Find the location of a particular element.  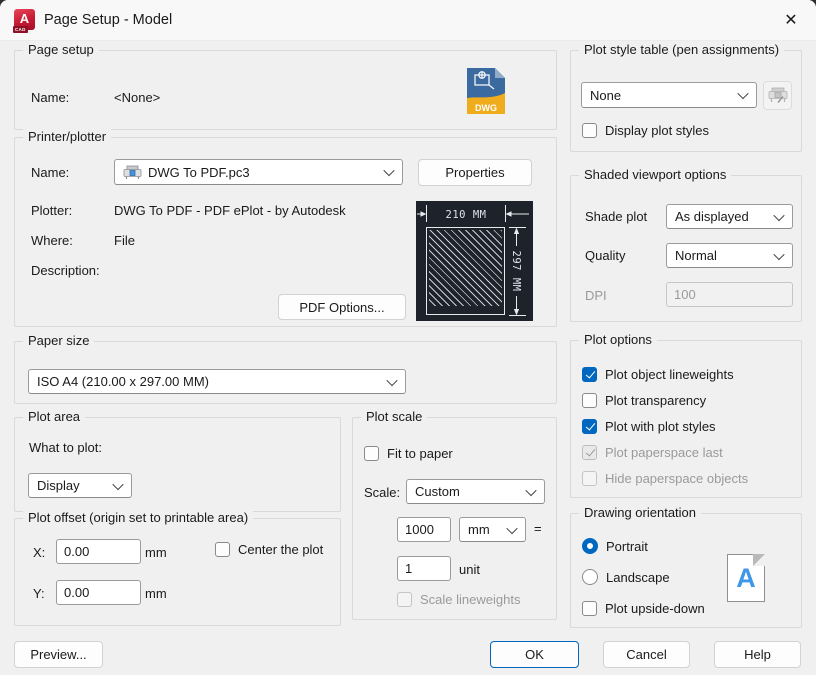

plot-upside-down-row: Plot upside-down is located at coordinates (643, 608).